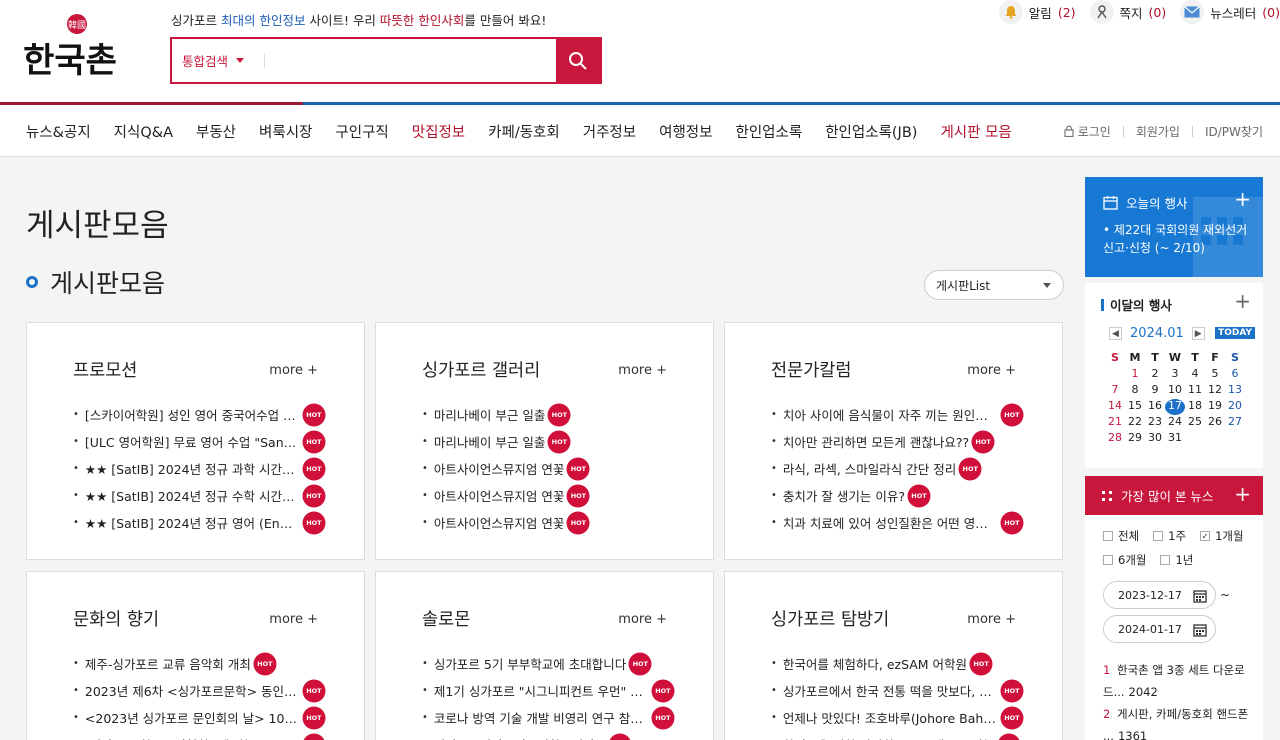 The width and height of the screenshot is (1280, 740). I want to click on calendar-day: 3, so click(1175, 375).